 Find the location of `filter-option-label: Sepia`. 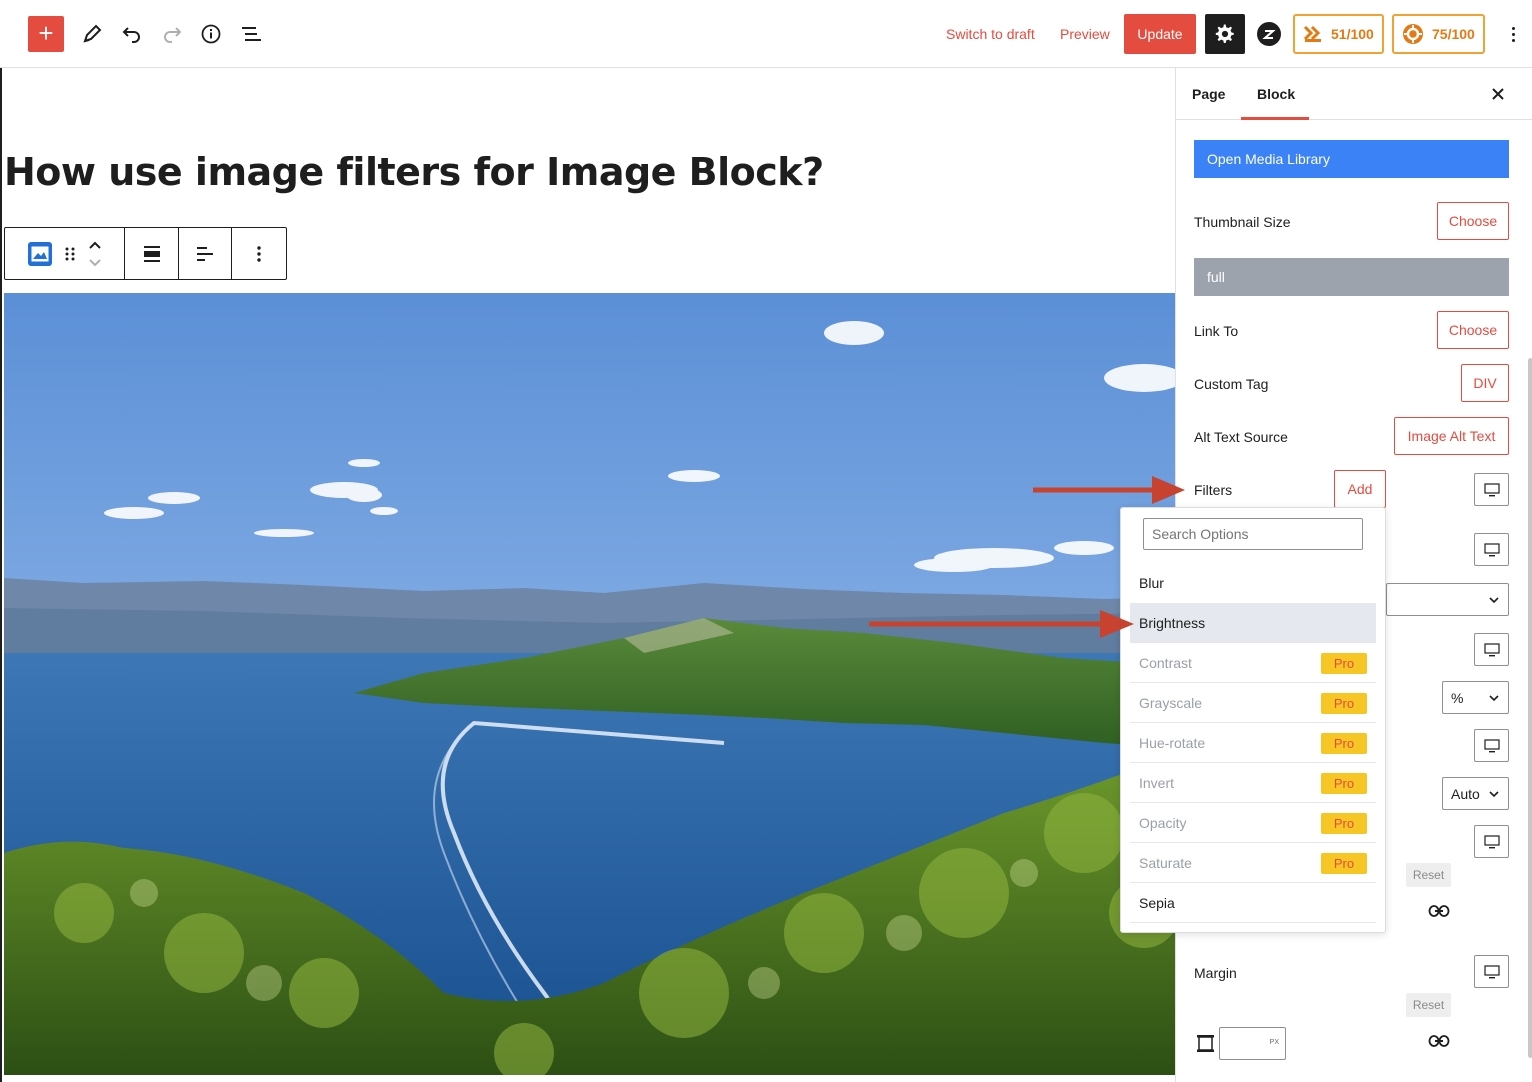

filter-option-label: Sepia is located at coordinates (1157, 902).